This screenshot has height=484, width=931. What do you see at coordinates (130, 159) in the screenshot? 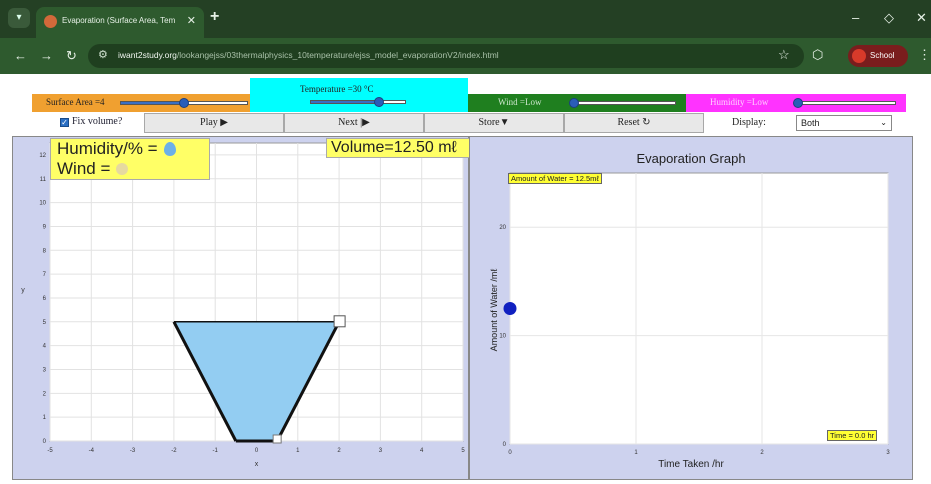
I see `humidity-wind-box: Humidity/% = Wind =` at bounding box center [130, 159].